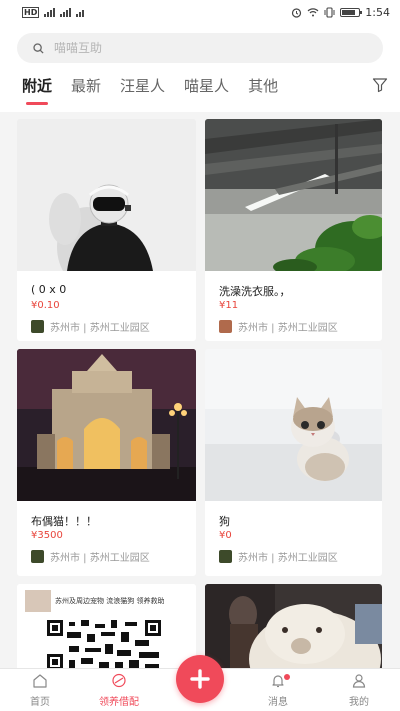 Image resolution: width=400 pixels, height=711 pixels. Describe the element at coordinates (38, 48) in the screenshot. I see `search-icon` at that location.